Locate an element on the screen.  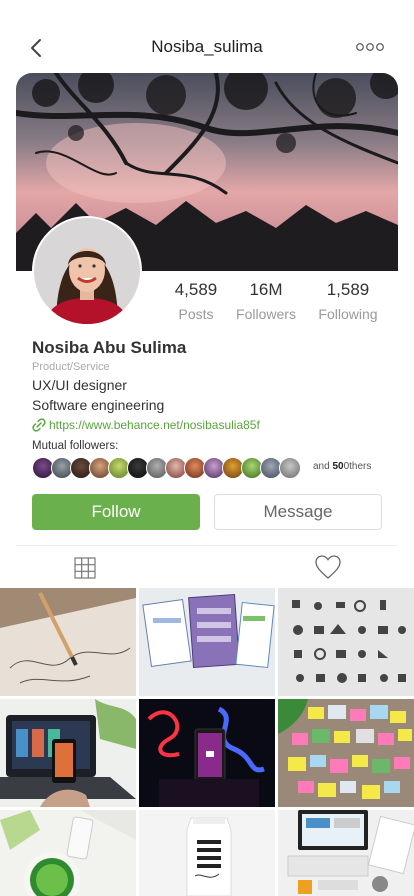
mutual-suffix: 0thers is located at coordinates (357, 466).